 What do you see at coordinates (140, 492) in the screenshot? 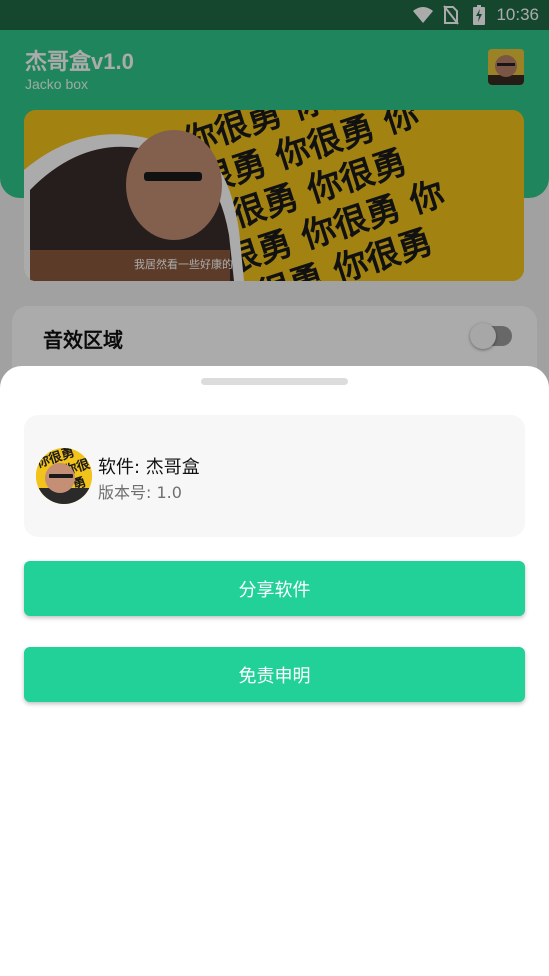
I see `version-text: 版本号: 1.0` at bounding box center [140, 492].